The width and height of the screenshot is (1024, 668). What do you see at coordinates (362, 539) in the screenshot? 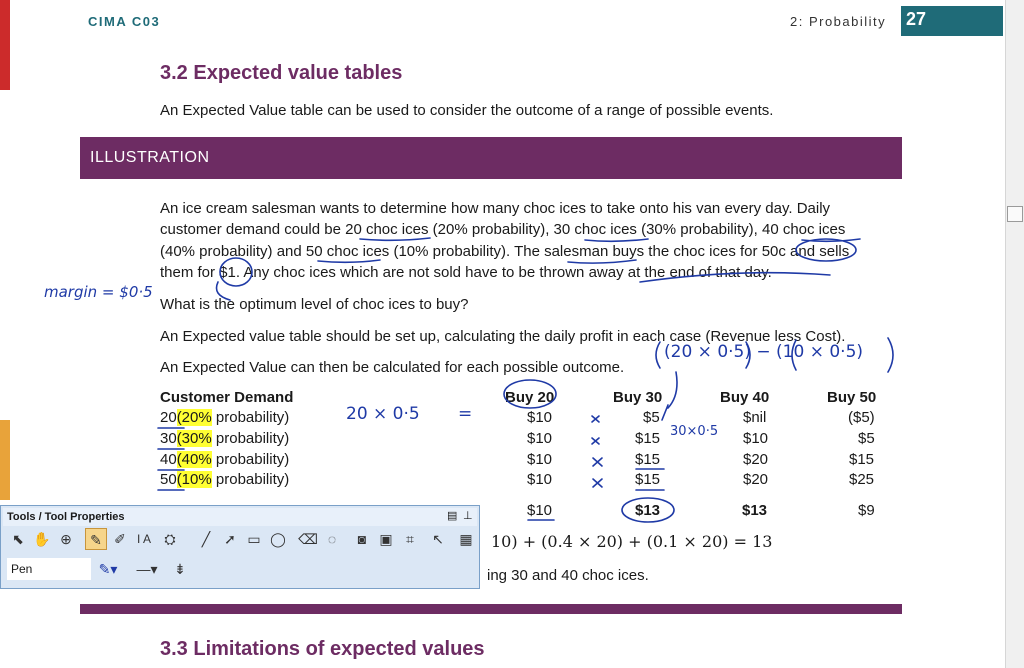
I see `camera-icon: ◙` at bounding box center [362, 539].